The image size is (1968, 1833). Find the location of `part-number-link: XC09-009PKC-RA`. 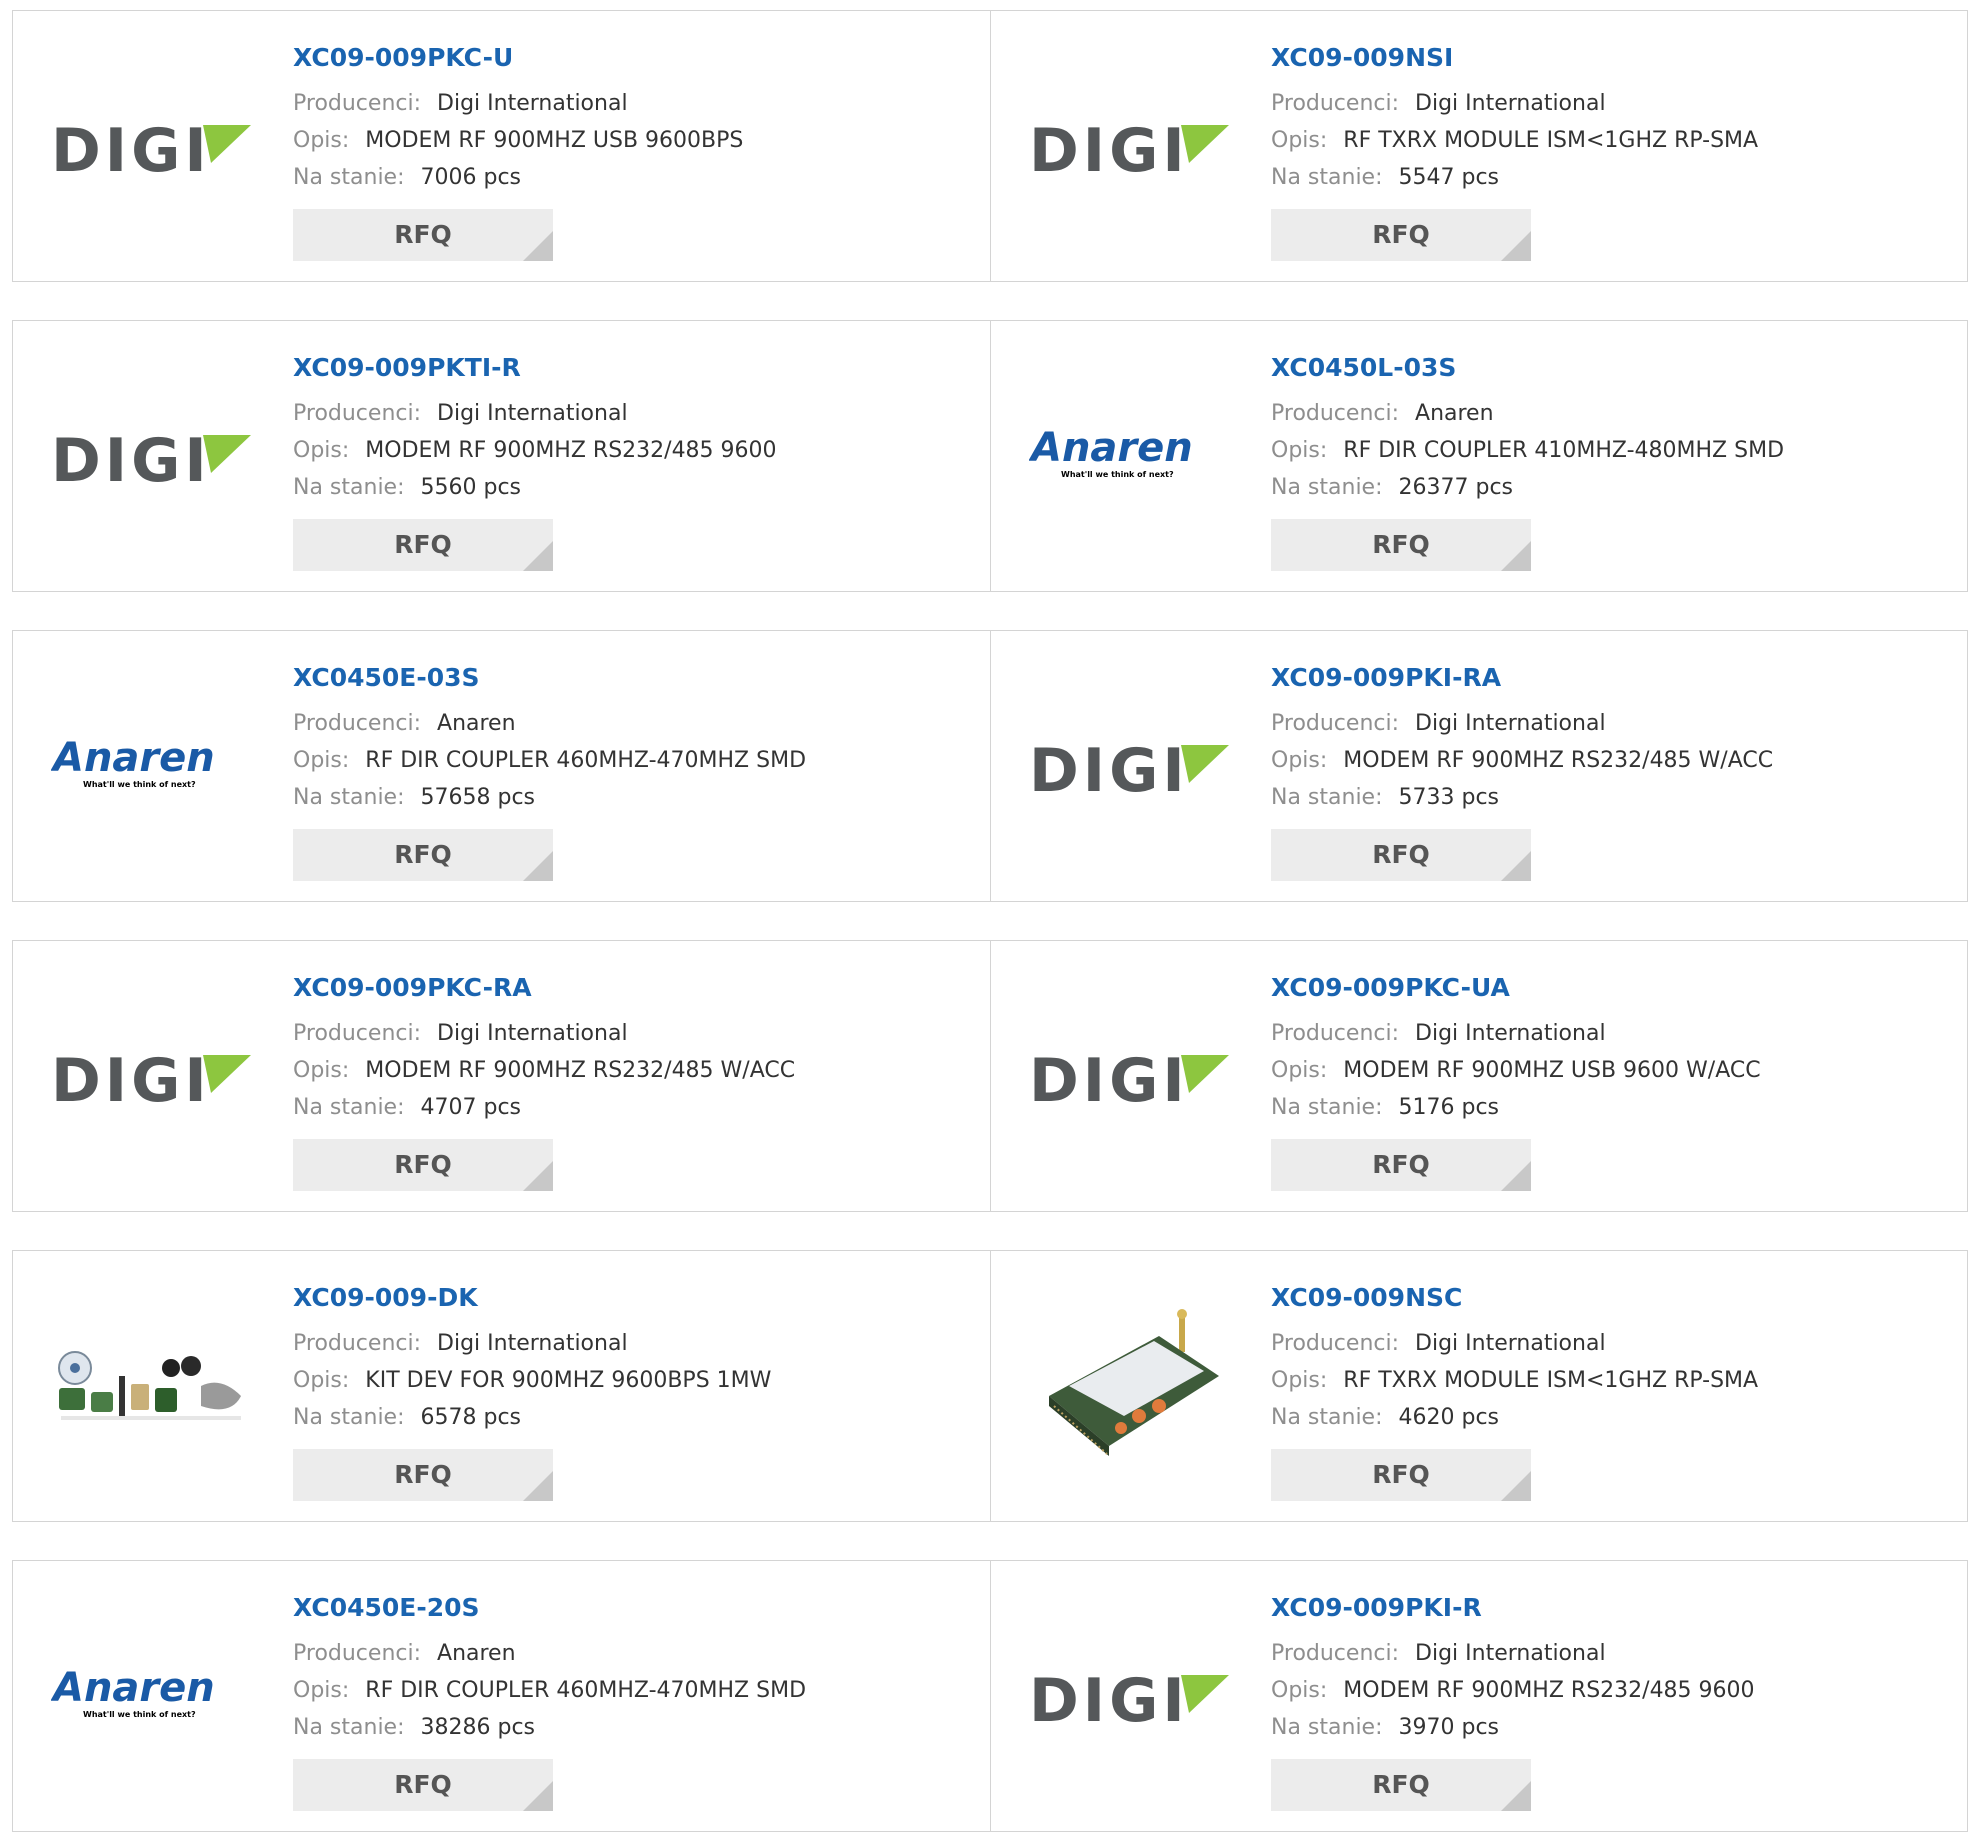

part-number-link: XC09-009PKC-RA is located at coordinates (412, 988).